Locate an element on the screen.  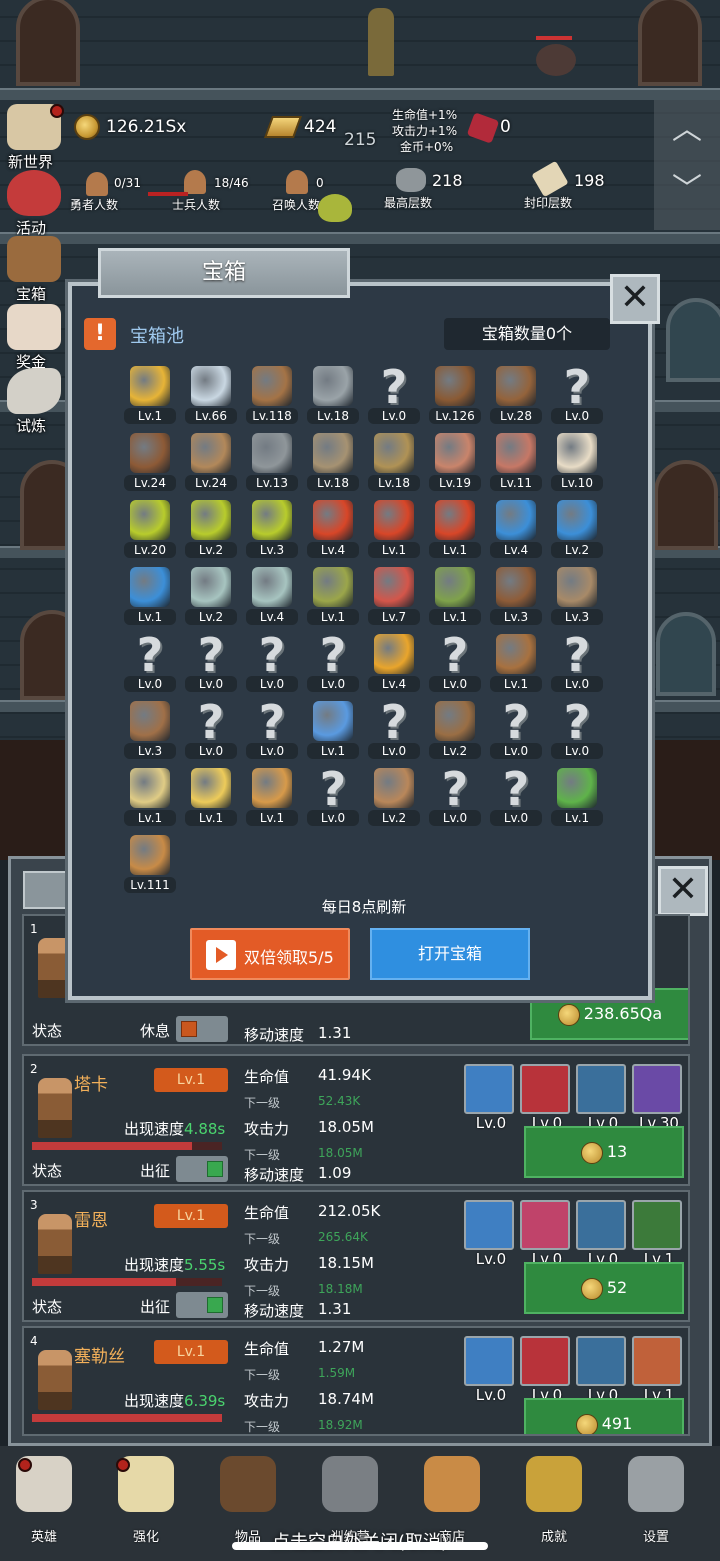
summon-count-icon is located at coordinates (297, 182).